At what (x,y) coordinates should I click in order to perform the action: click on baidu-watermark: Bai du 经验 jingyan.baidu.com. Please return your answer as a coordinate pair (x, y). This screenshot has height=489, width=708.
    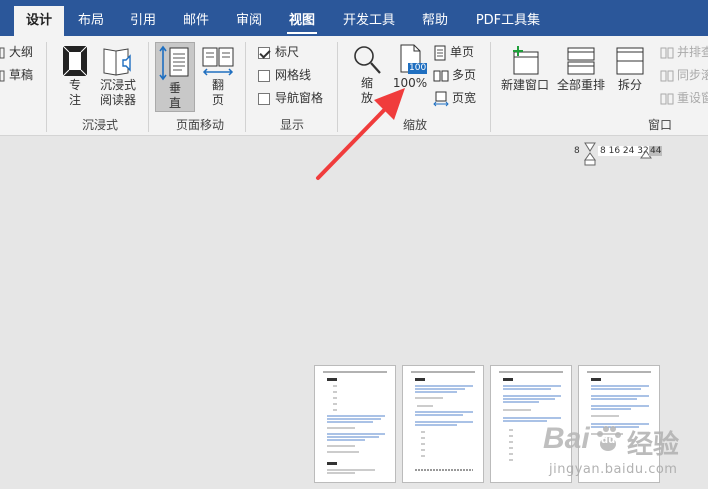
    Looking at the image, I should click on (620, 452).